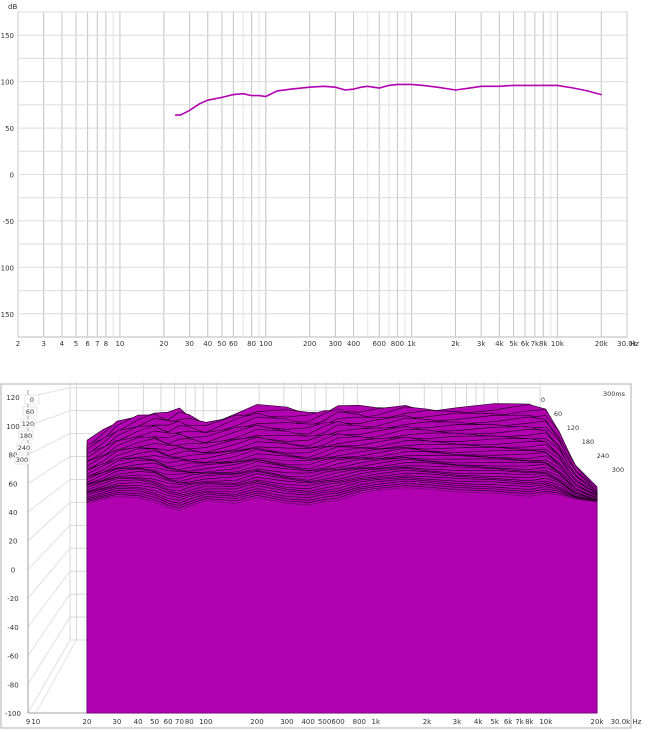 This screenshot has height=734, width=652. I want to click on x-tick-label: 5k, so click(494, 722).